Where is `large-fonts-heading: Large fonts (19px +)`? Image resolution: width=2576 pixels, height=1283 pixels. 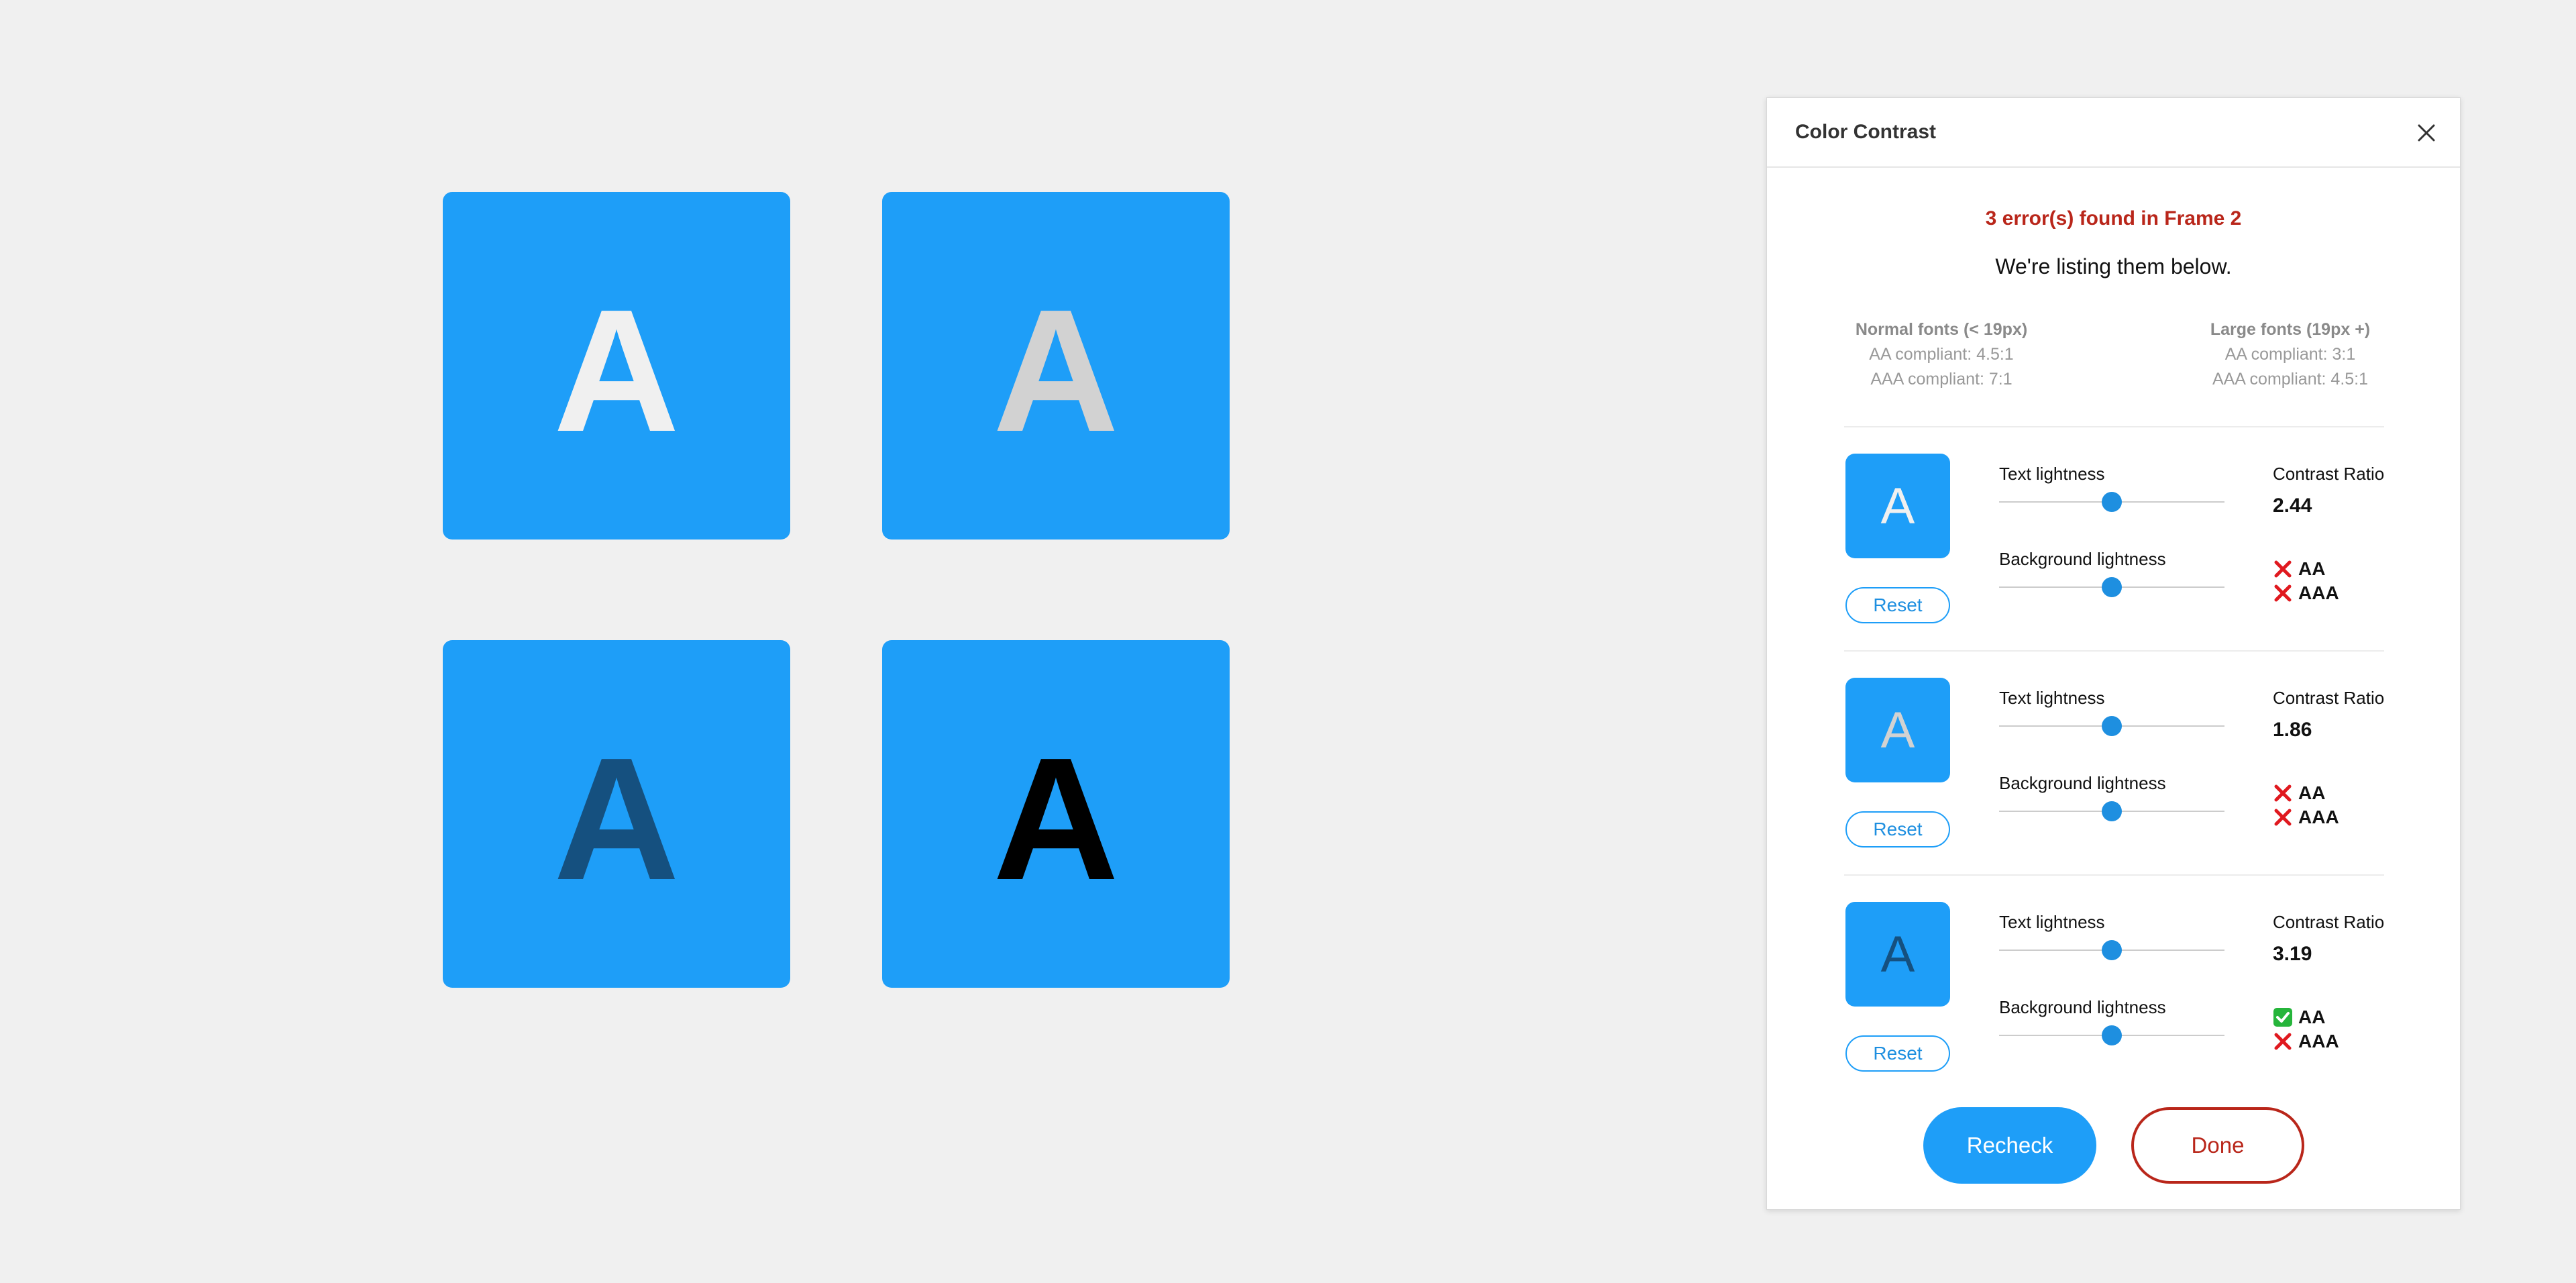 large-fonts-heading: Large fonts (19px +) is located at coordinates (2290, 329).